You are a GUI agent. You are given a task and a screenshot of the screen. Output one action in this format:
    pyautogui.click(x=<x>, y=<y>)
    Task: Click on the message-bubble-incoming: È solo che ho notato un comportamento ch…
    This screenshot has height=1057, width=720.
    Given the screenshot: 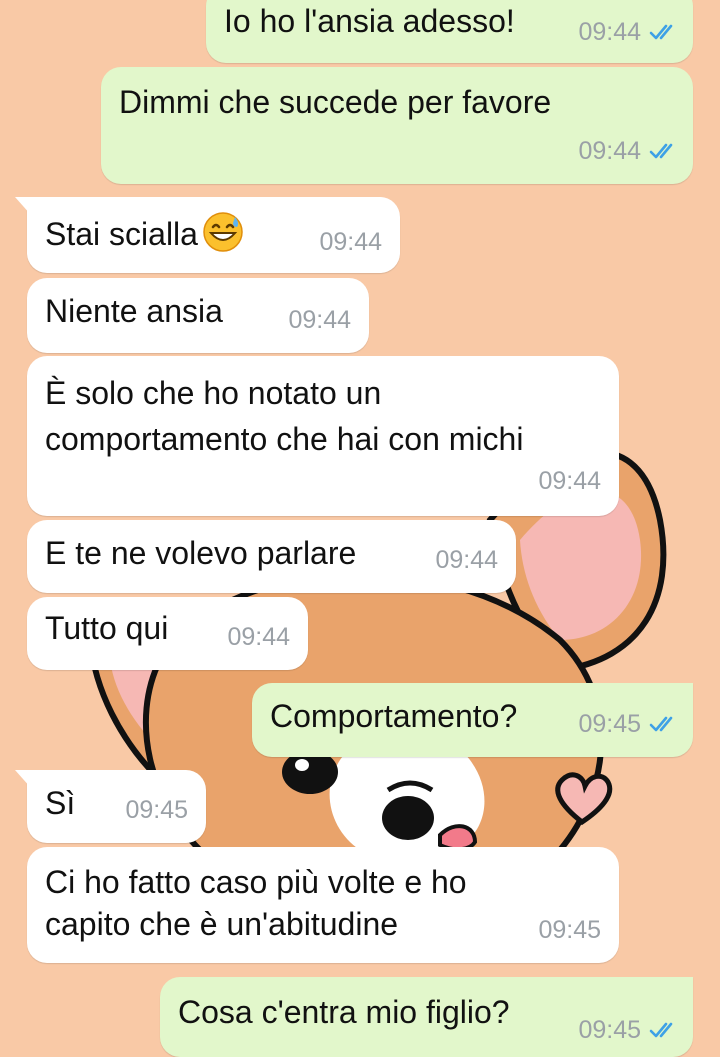 What is the action you would take?
    pyautogui.click(x=323, y=436)
    